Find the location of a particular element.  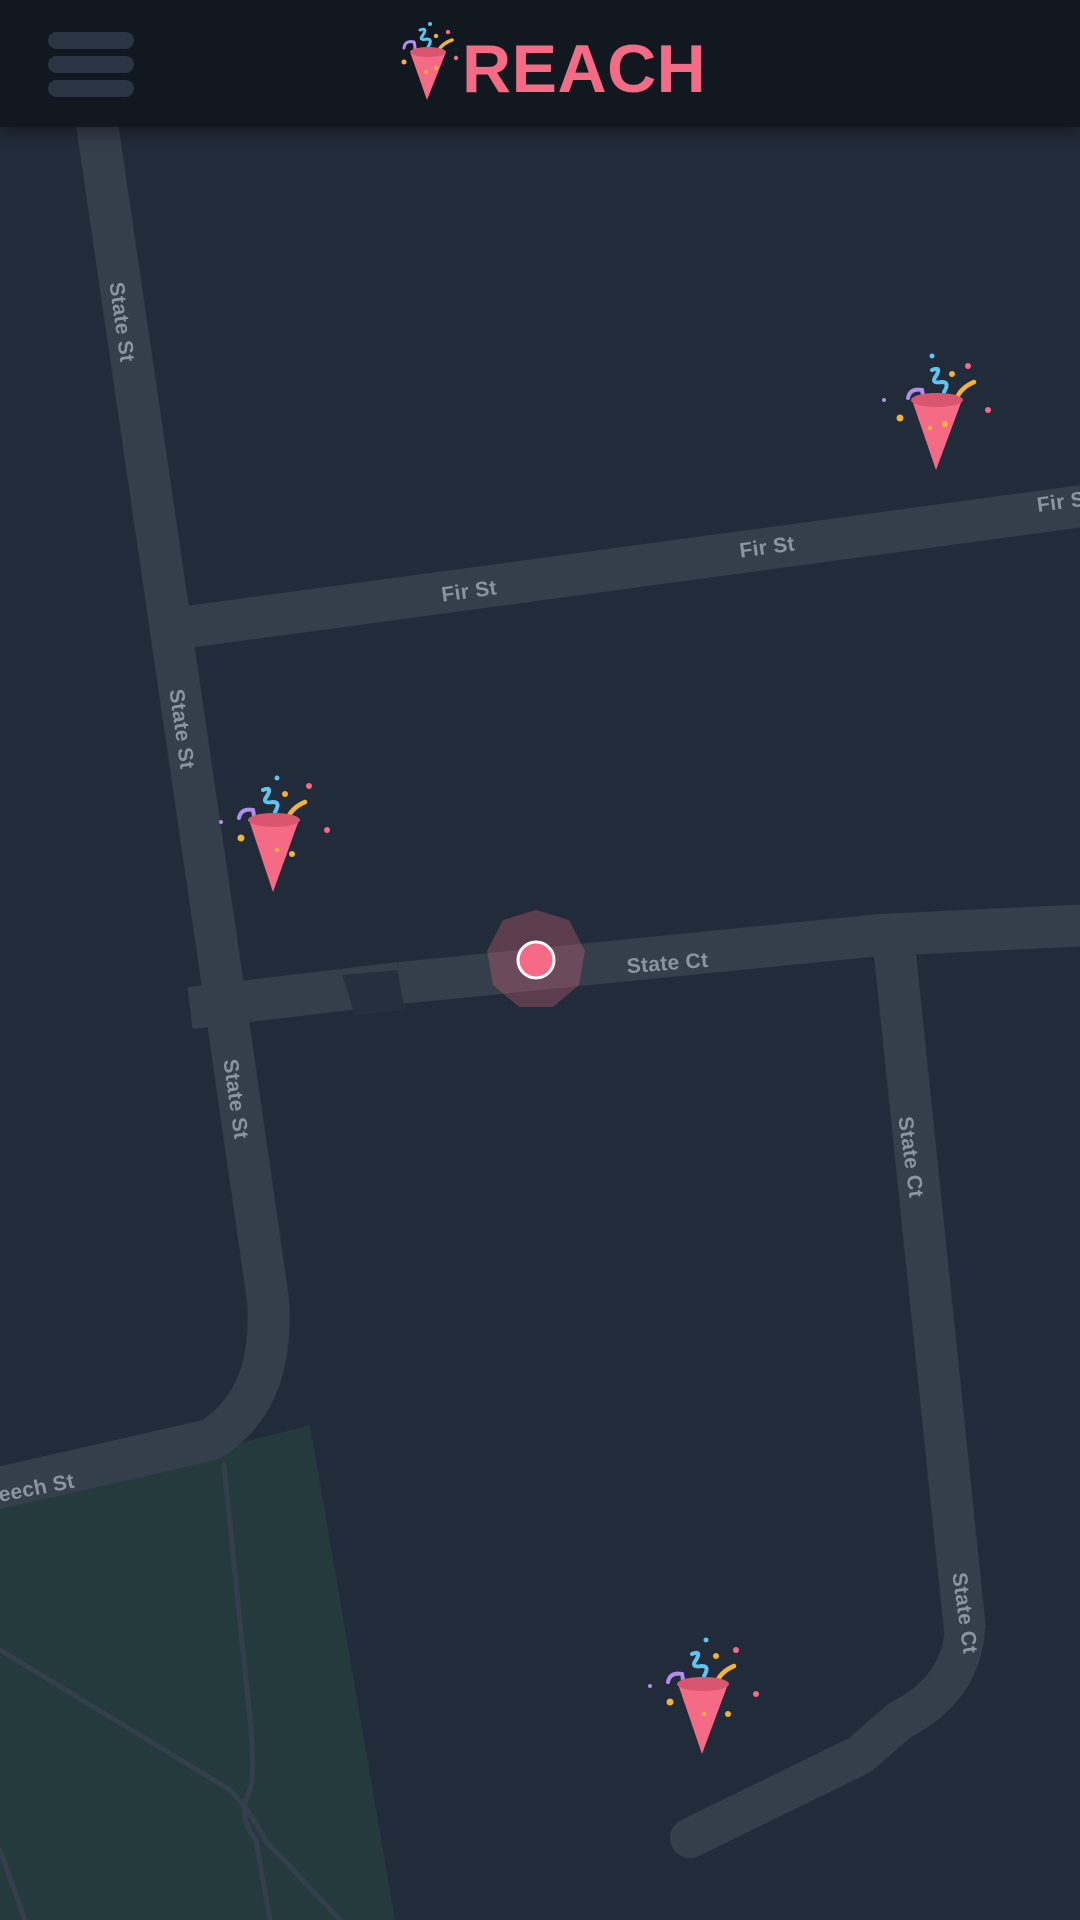

app-logo: REACH is located at coordinates (553, 66).